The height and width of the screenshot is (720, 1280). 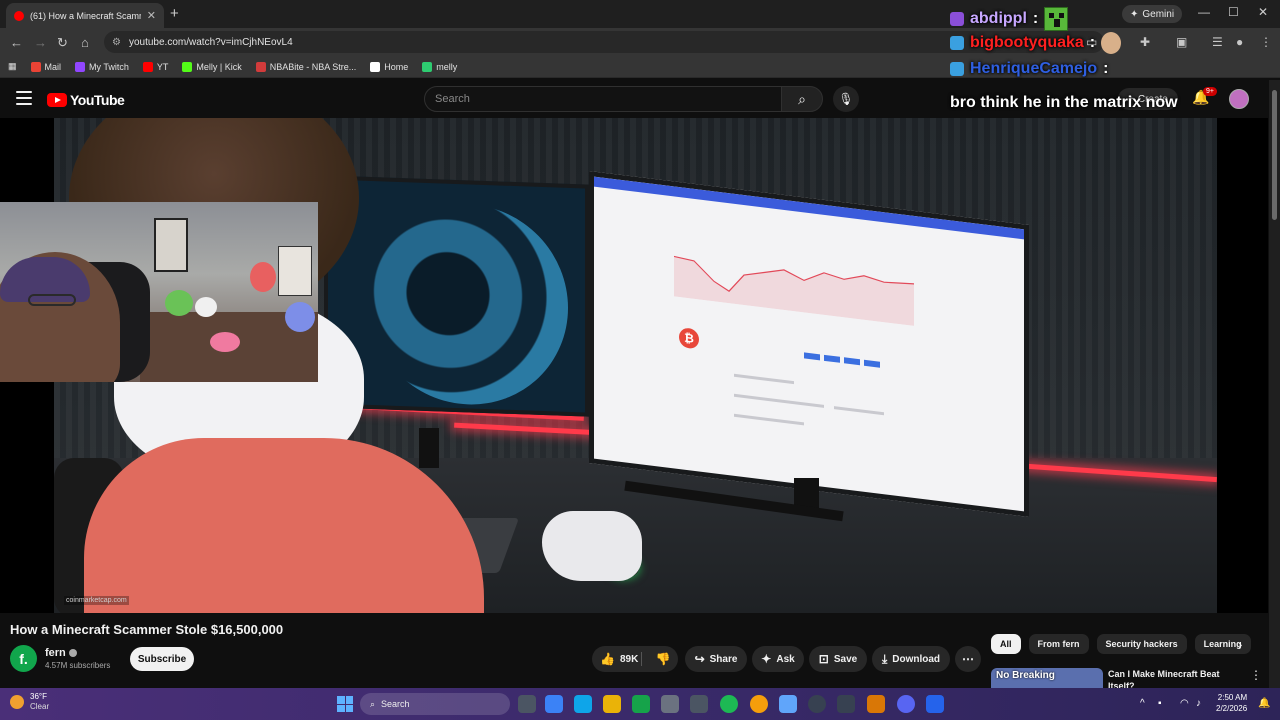 What do you see at coordinates (1240, 644) in the screenshot?
I see `chevron-right-icon: ›` at bounding box center [1240, 644].